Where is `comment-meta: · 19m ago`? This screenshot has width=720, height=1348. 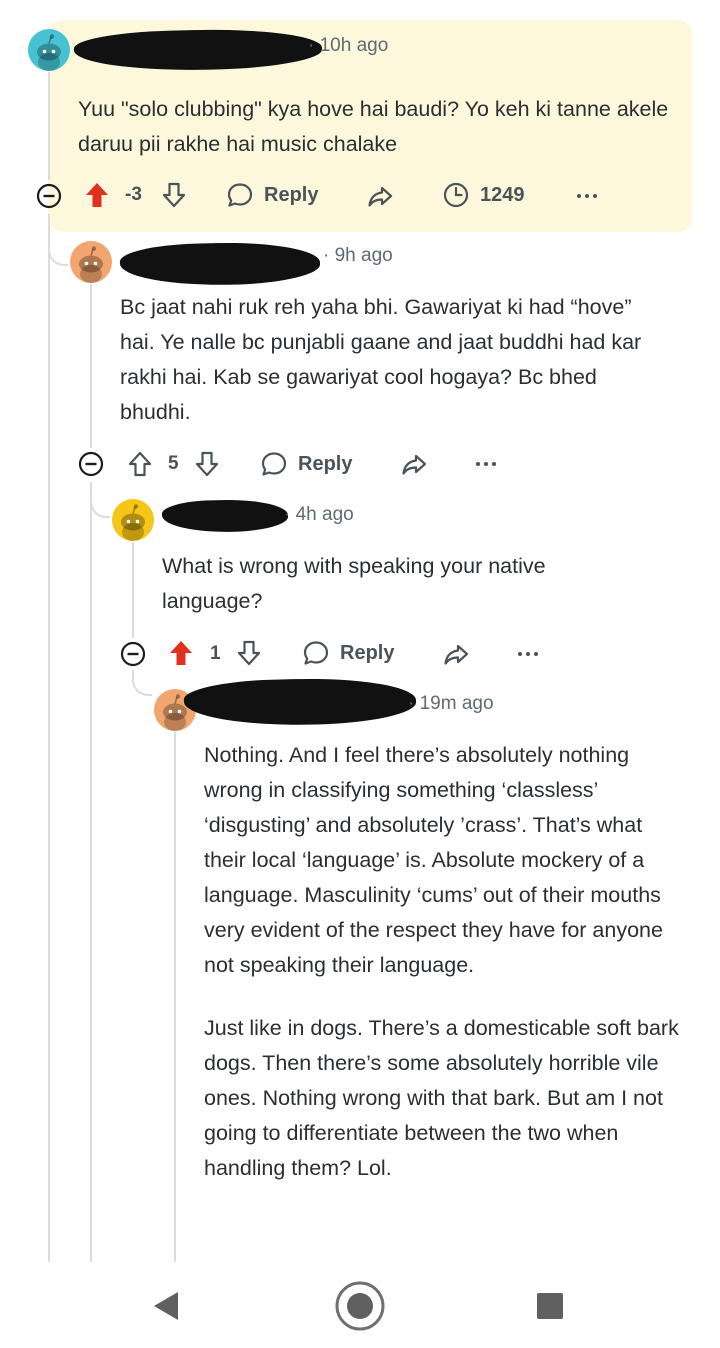 comment-meta: · 19m ago is located at coordinates (451, 703).